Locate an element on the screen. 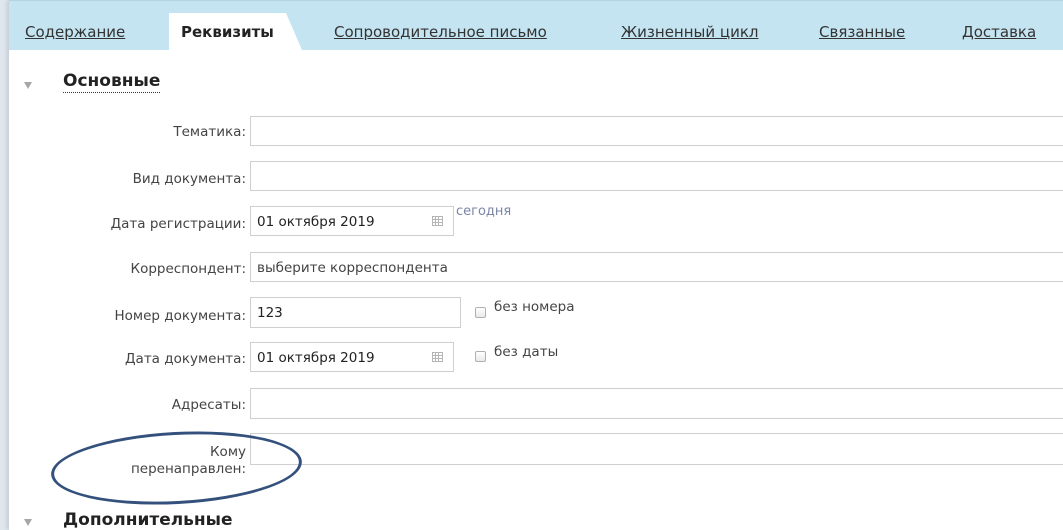 Image resolution: width=1063 pixels, height=530 pixels. doc-type-label: Вид документа: is located at coordinates (189, 179).